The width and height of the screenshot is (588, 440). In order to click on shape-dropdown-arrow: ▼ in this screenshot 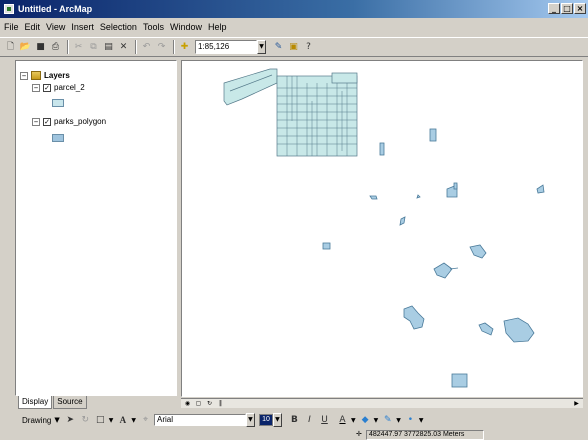, I will do `click(111, 420)`.